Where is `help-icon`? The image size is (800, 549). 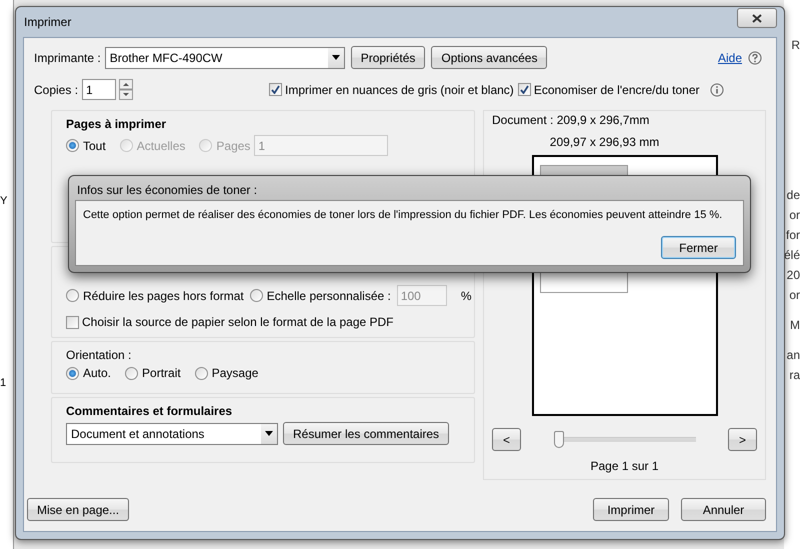
help-icon is located at coordinates (755, 57).